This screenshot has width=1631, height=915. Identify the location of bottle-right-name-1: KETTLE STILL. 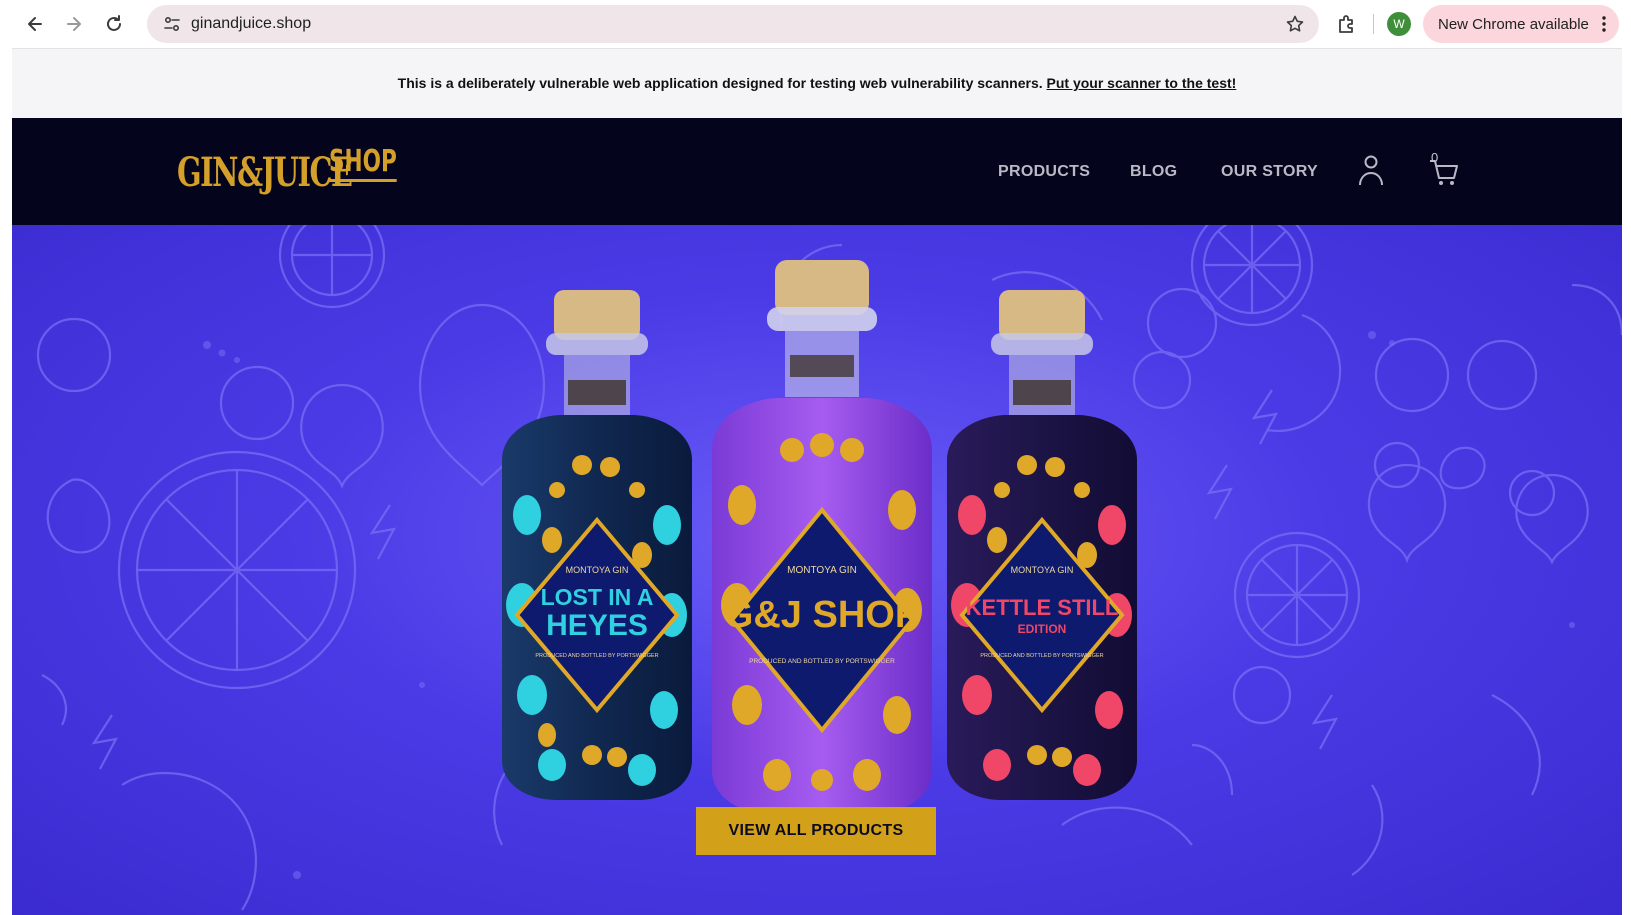
(1042, 607).